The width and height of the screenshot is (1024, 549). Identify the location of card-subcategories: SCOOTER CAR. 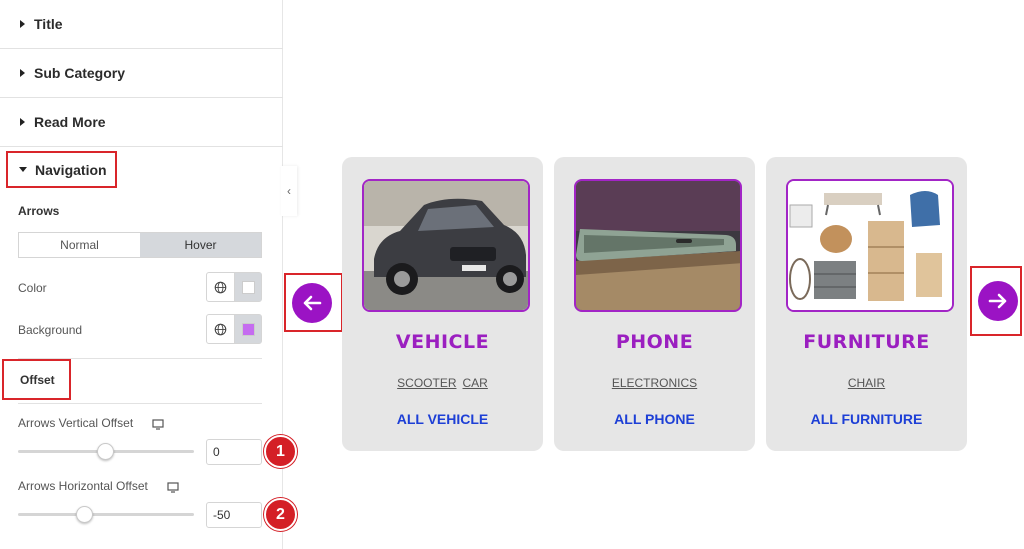
(442, 383).